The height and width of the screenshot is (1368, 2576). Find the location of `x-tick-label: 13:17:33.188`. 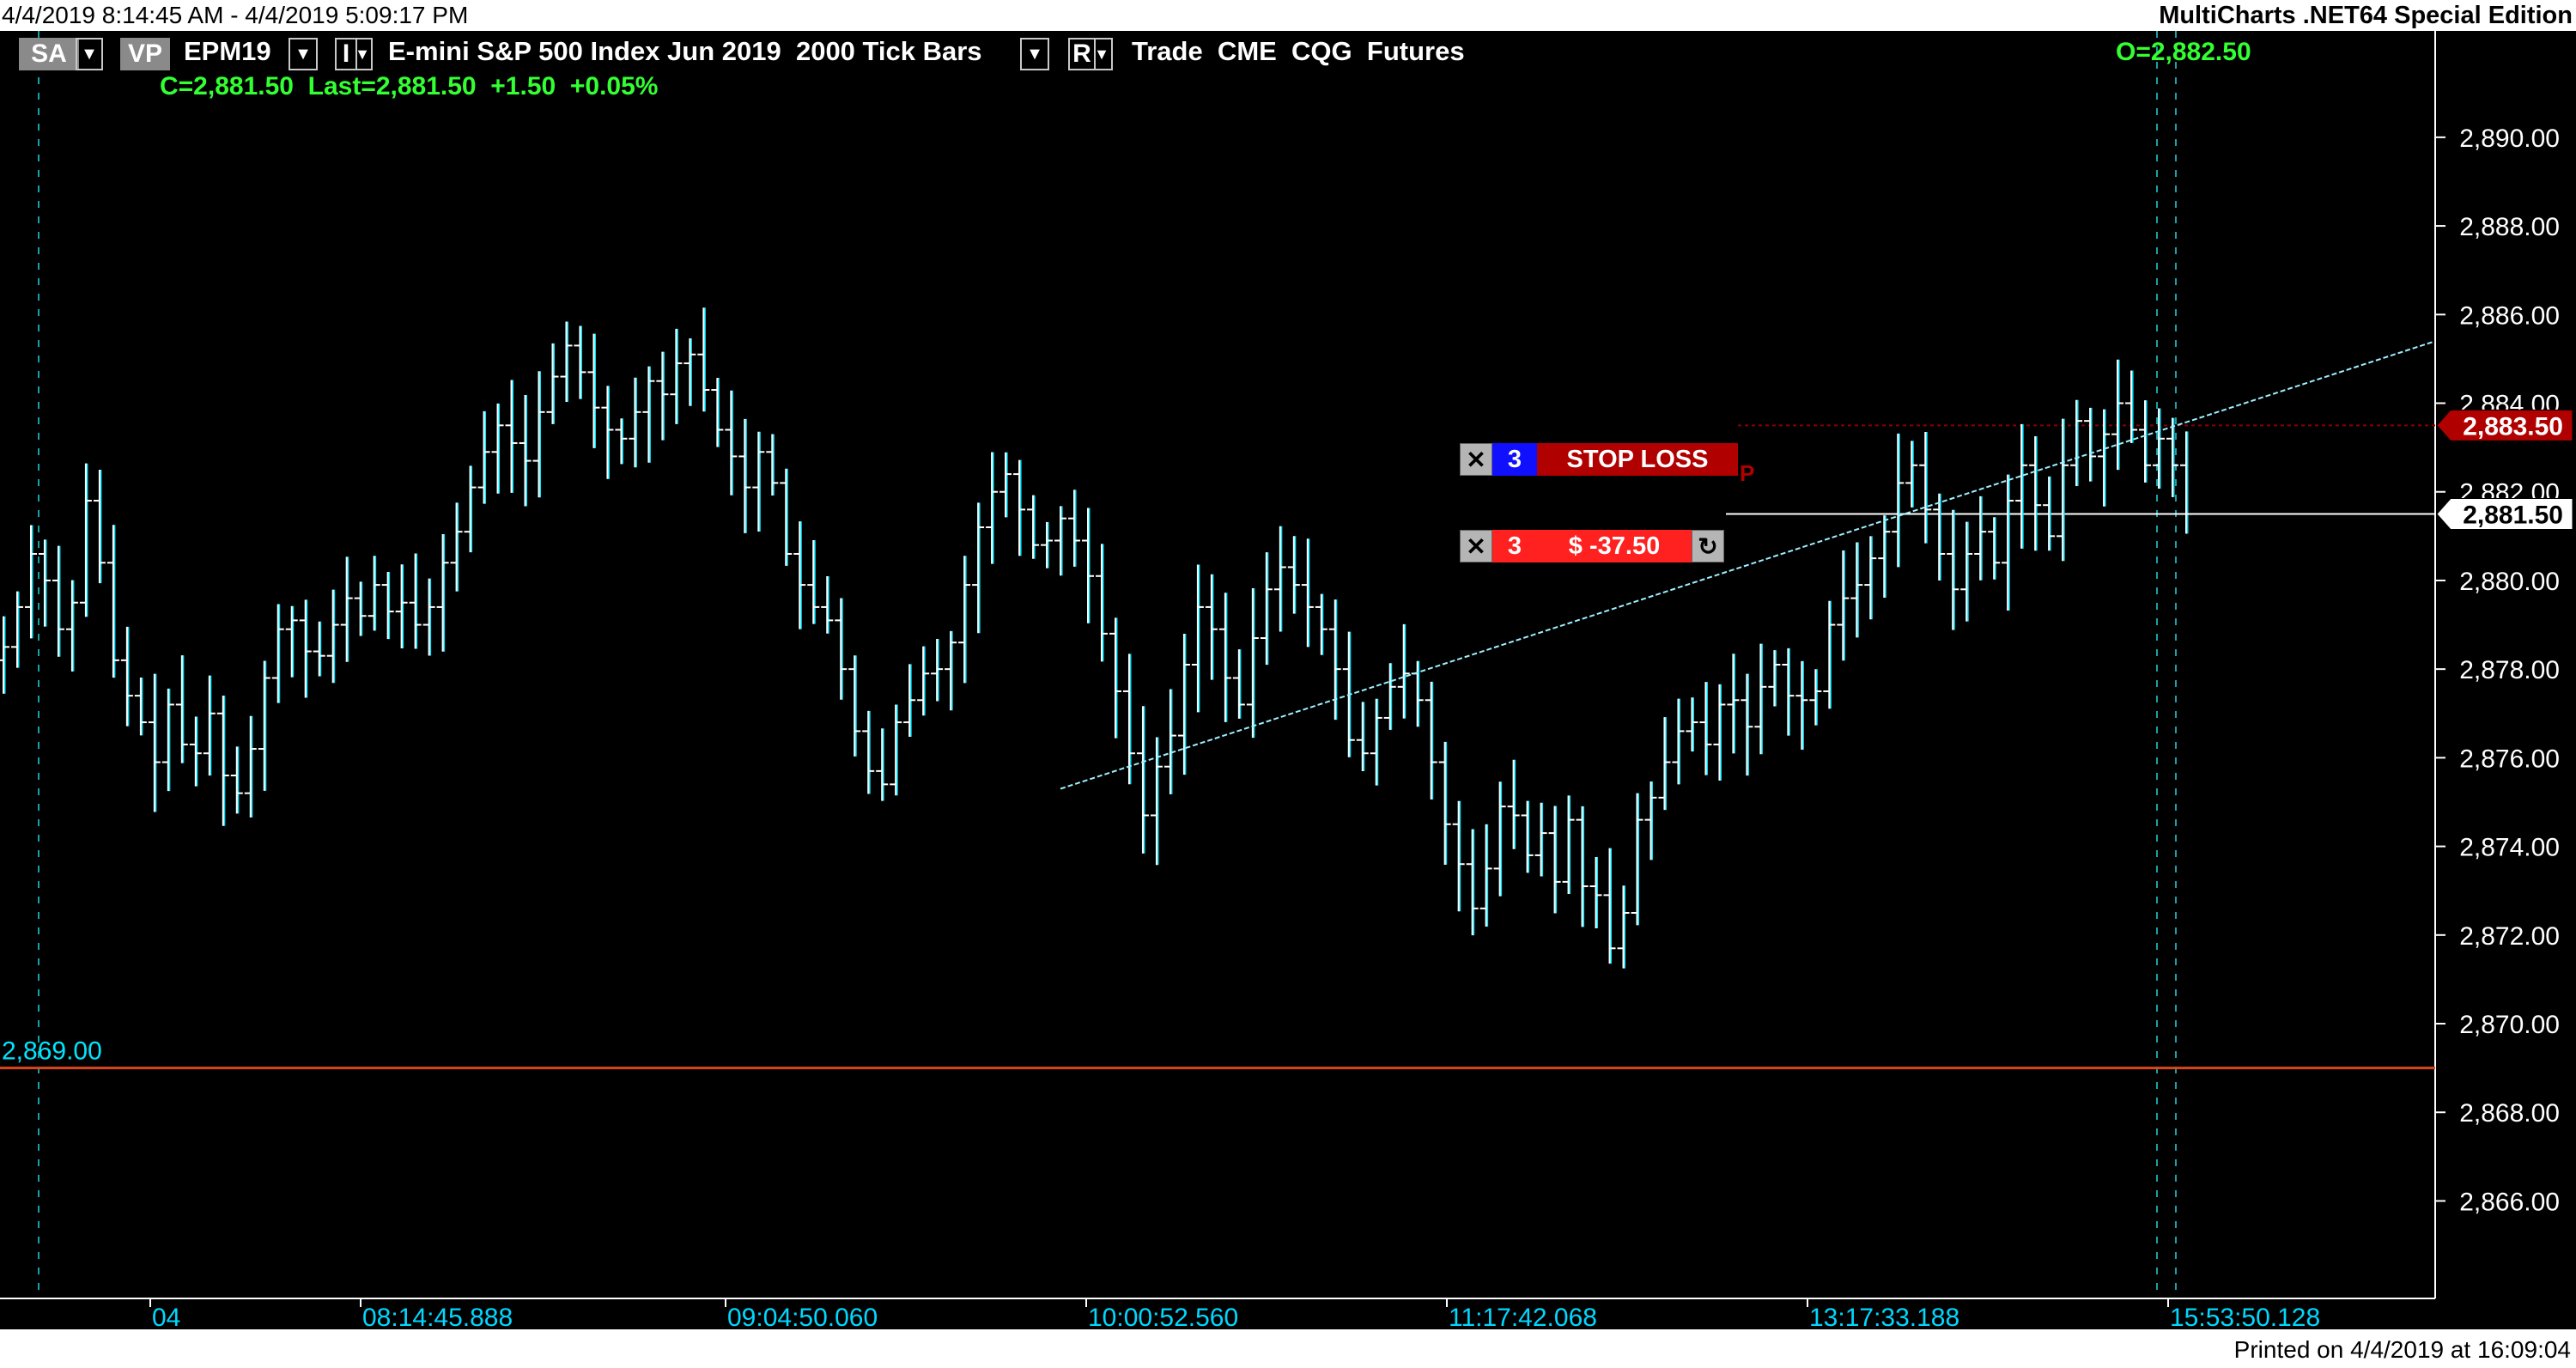

x-tick-label: 13:17:33.188 is located at coordinates (1884, 1316).